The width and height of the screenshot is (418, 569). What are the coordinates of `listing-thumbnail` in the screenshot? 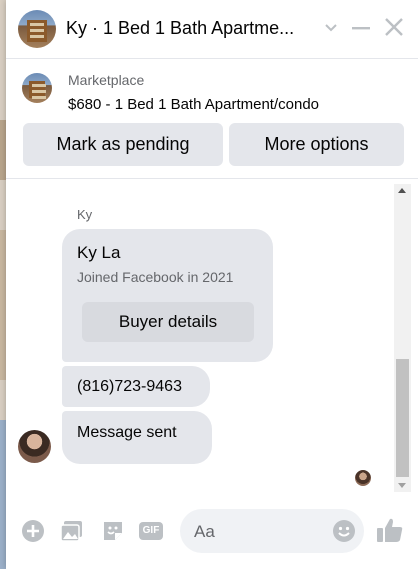 It's located at (37, 88).